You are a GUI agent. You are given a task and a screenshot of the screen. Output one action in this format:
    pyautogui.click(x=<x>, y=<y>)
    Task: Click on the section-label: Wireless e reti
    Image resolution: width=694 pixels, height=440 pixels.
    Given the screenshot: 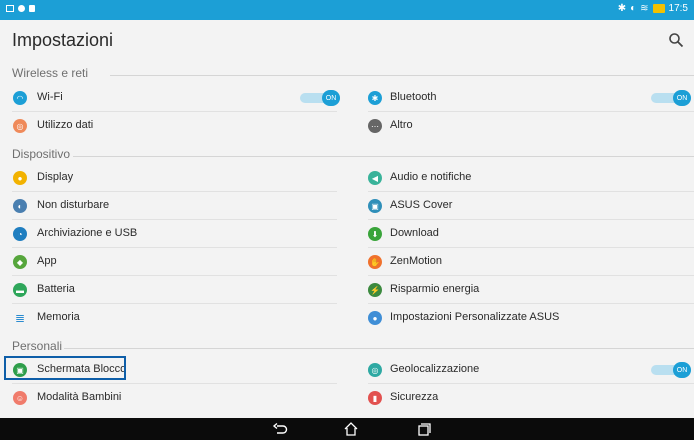 What is the action you would take?
    pyautogui.click(x=50, y=73)
    